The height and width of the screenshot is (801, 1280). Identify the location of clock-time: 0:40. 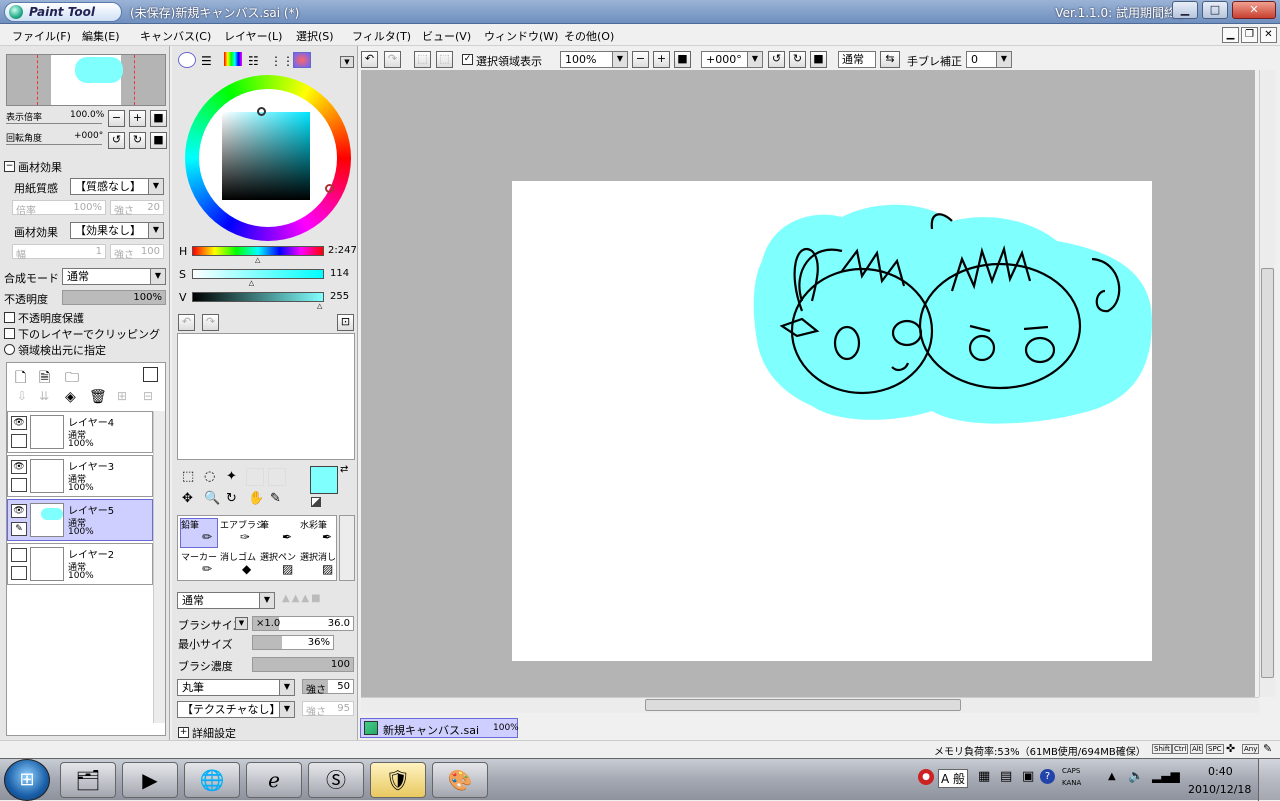
(1220, 771).